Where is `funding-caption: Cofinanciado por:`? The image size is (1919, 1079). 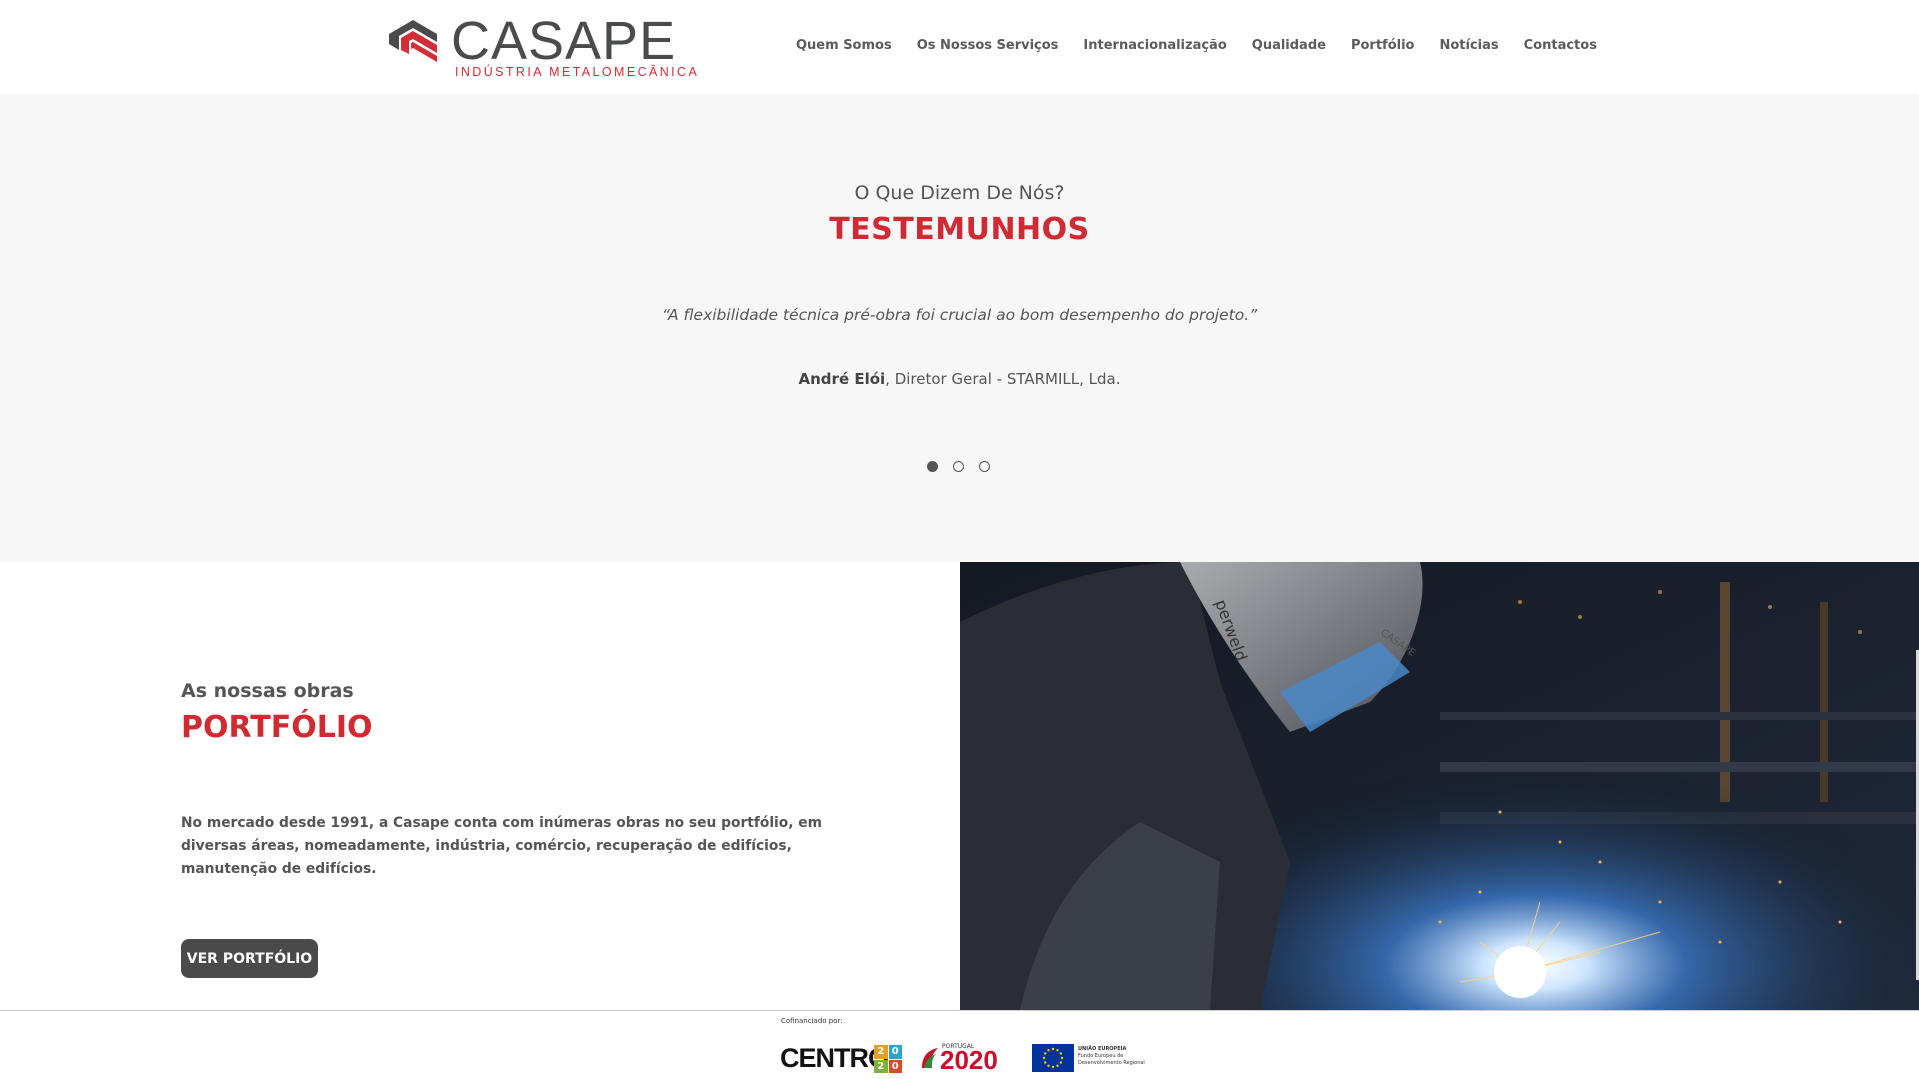 funding-caption: Cofinanciado por: is located at coordinates (812, 1021).